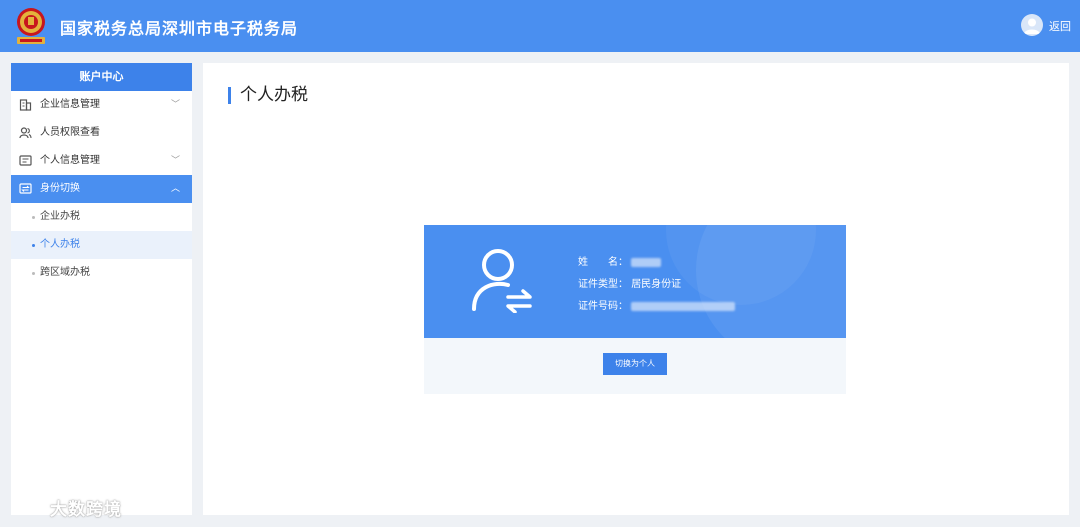 Image resolution: width=1080 pixels, height=527 pixels. What do you see at coordinates (86, 510) in the screenshot?
I see `watermark-text: 大数跨境` at bounding box center [86, 510].